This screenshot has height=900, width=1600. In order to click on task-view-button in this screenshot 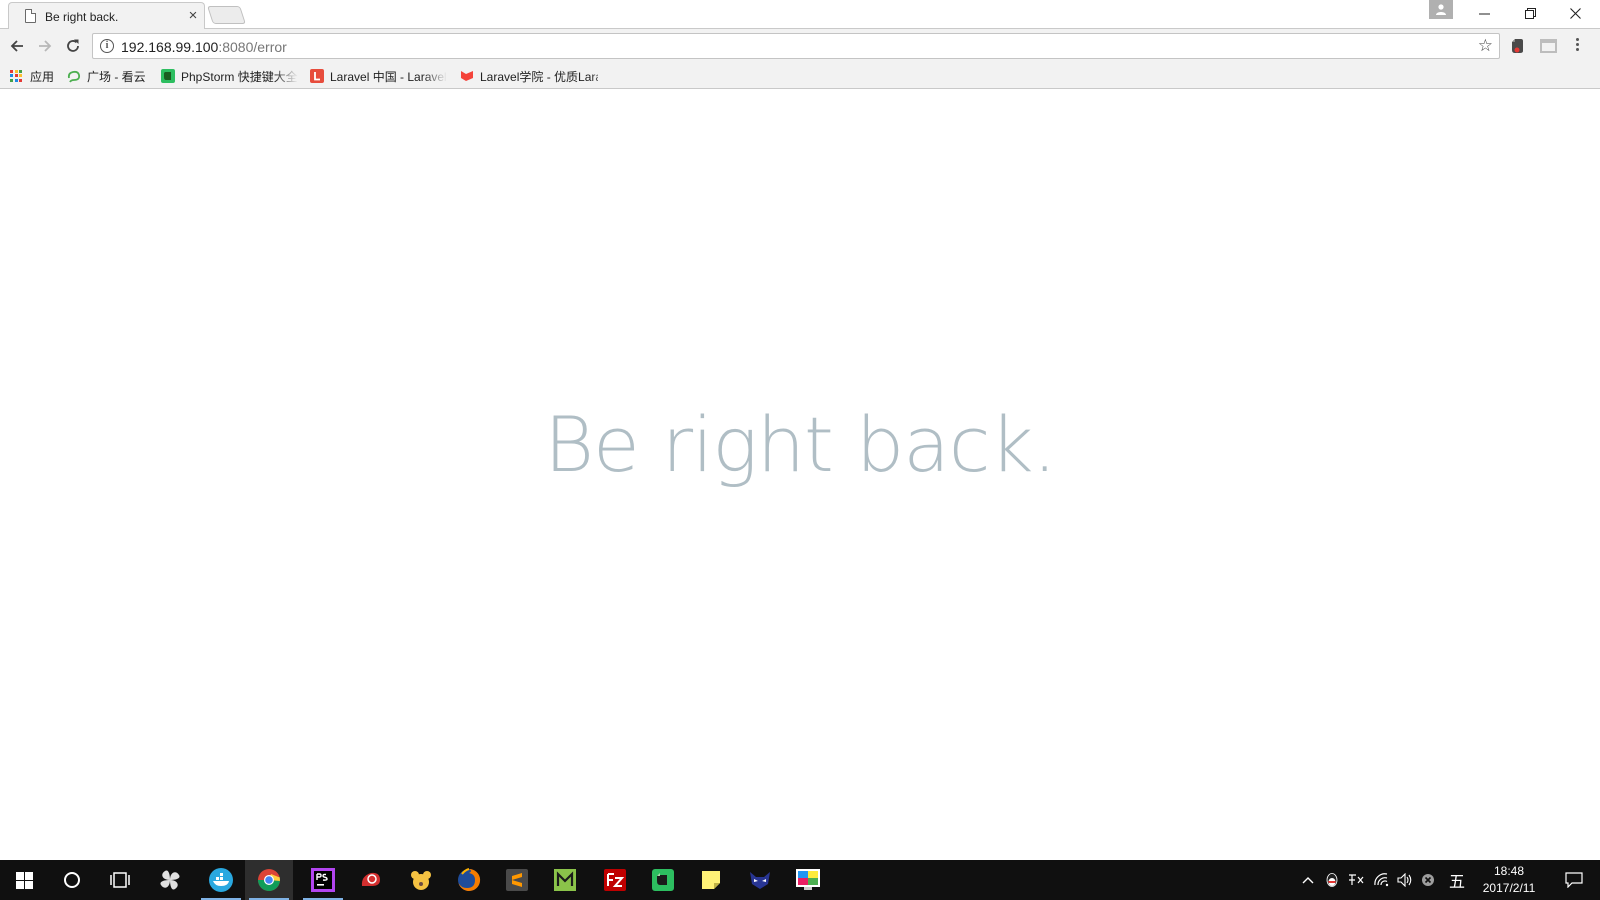, I will do `click(120, 880)`.